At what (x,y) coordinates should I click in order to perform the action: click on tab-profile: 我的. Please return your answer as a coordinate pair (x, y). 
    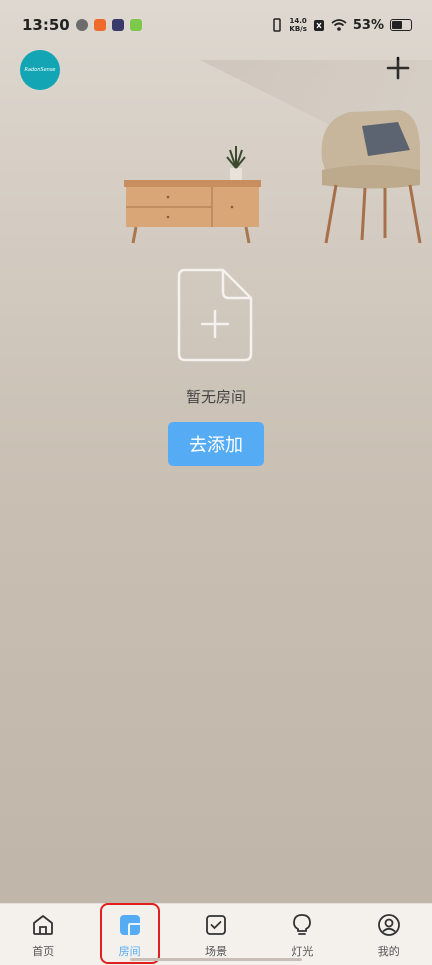
    Looking at the image, I should click on (389, 931).